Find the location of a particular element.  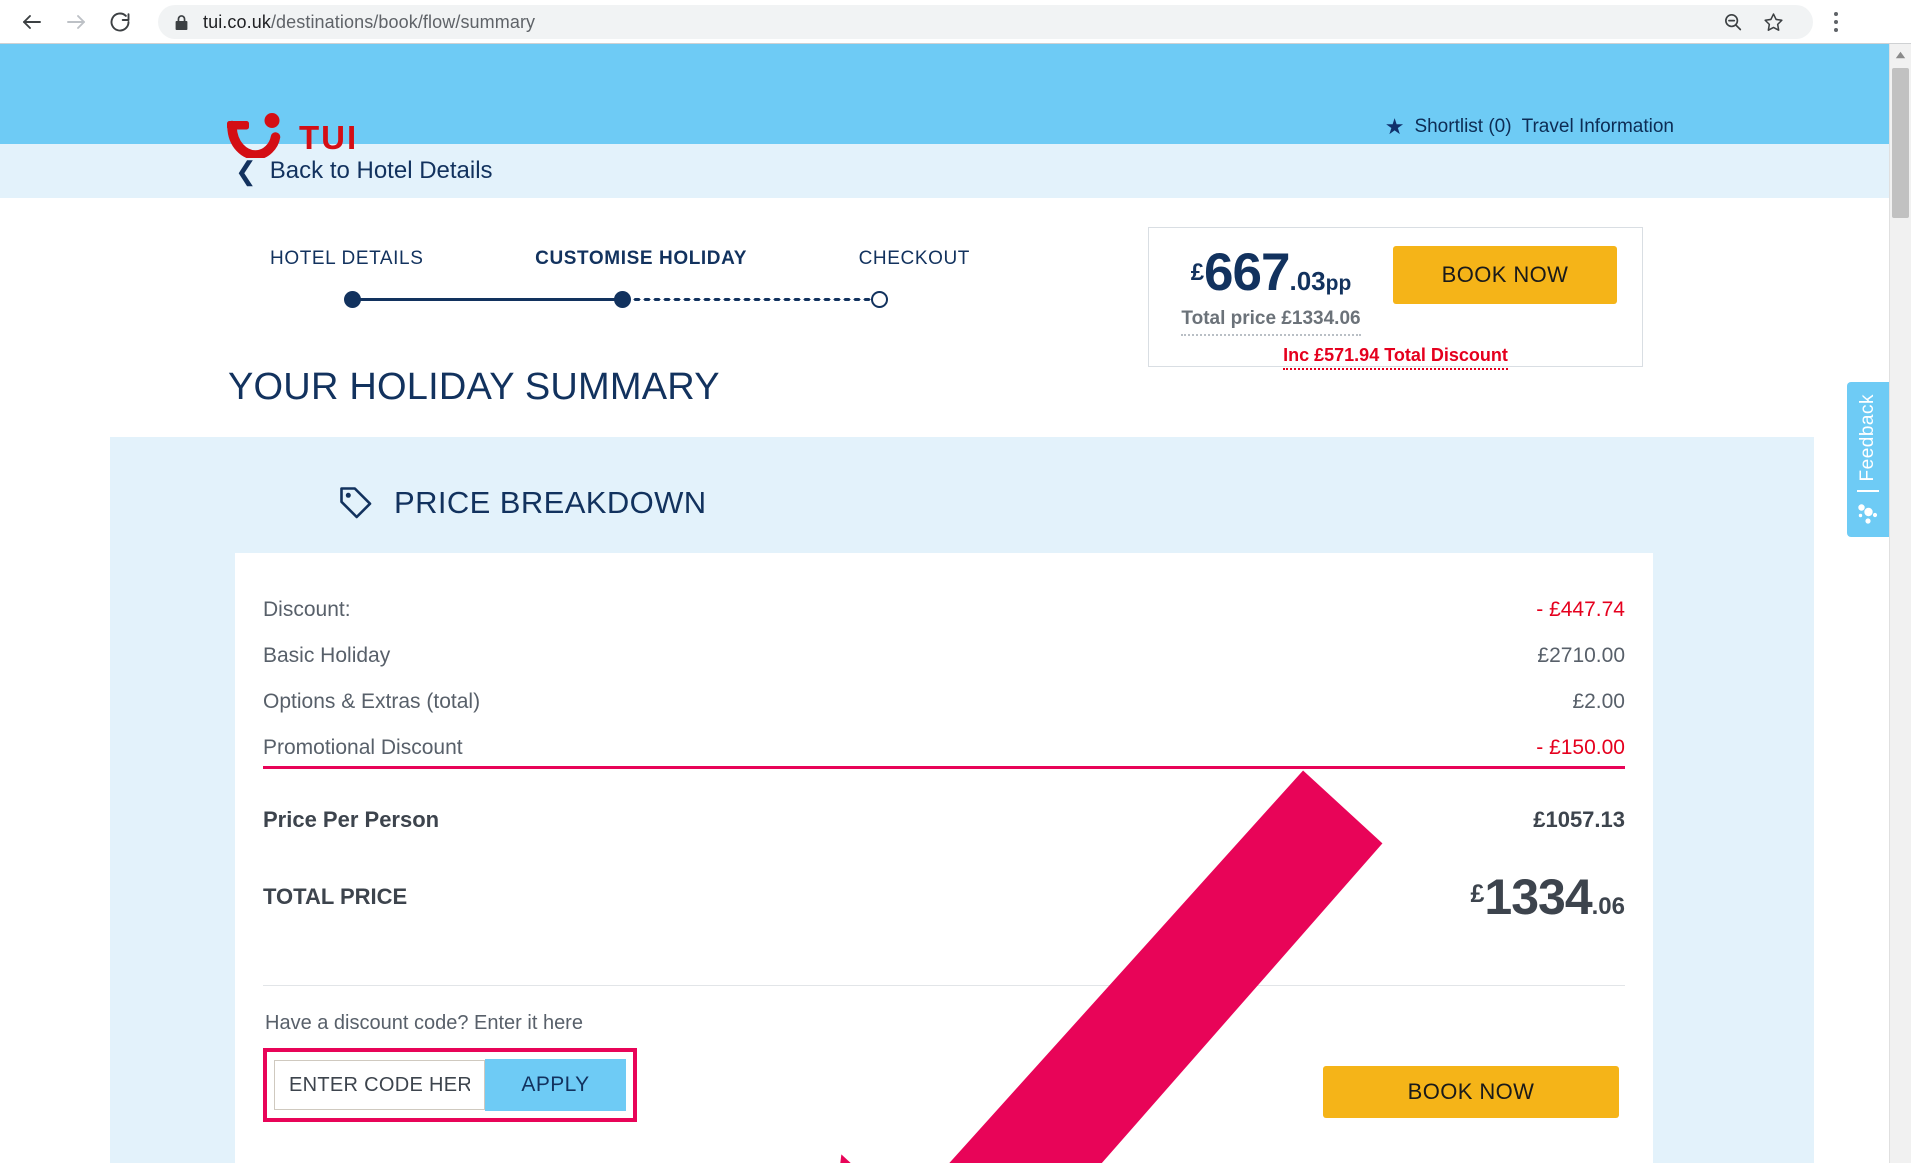

table-row-promotional-discount: Promotional Discount - £150.00 is located at coordinates (944, 750).